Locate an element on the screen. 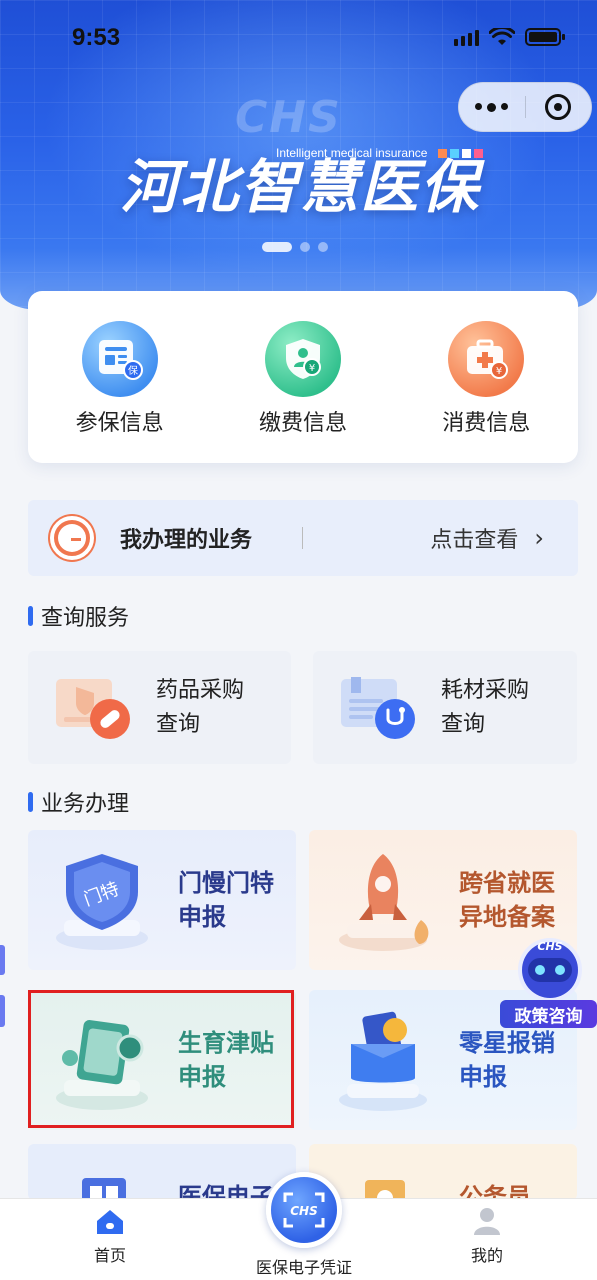  status-icons is located at coordinates (509, 37).